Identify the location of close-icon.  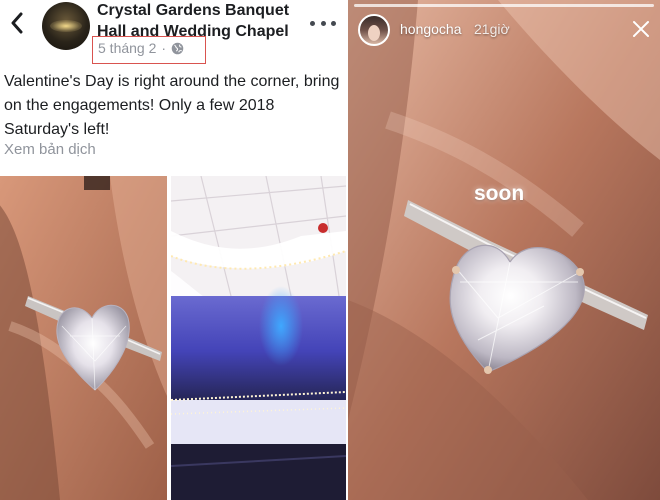
(641, 29).